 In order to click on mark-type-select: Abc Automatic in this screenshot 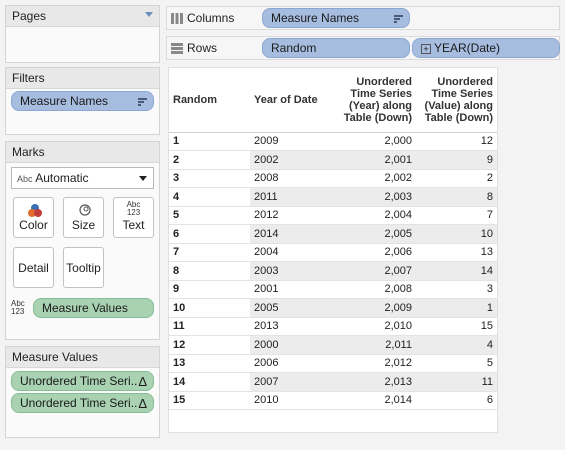, I will do `click(82, 178)`.